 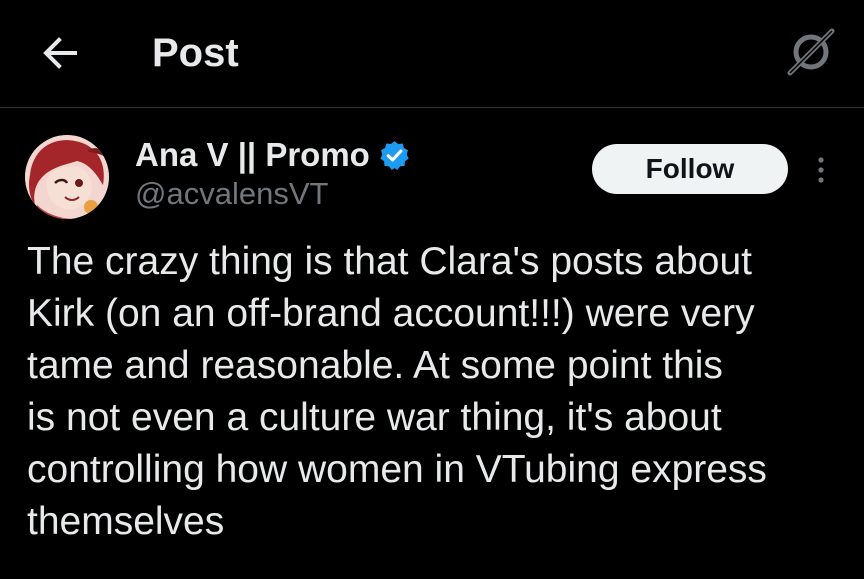 I want to click on grok-icon, so click(x=811, y=52).